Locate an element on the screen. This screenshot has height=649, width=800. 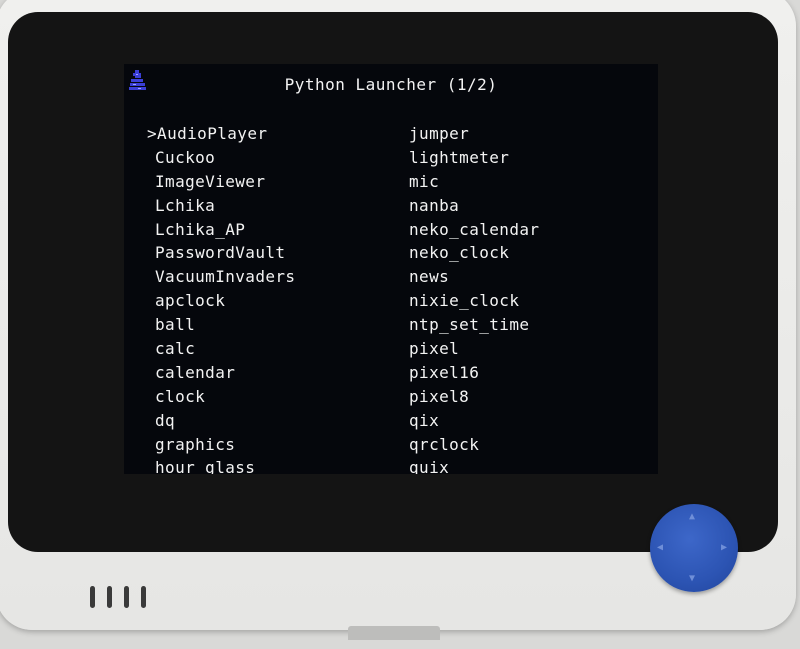
app-list-item: lightmeter is located at coordinates (474, 158).